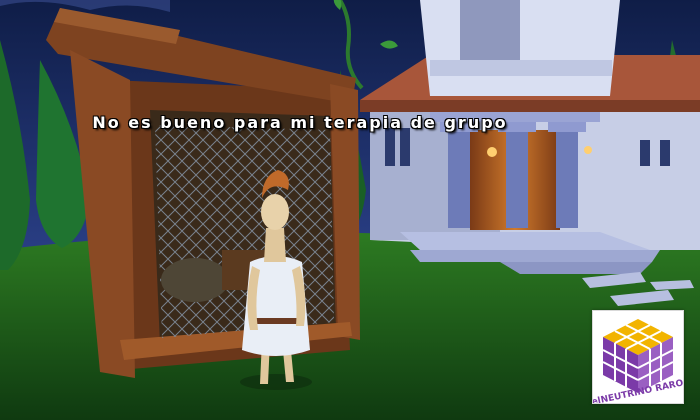 This screenshot has width=700, height=420. Describe the element at coordinates (638, 361) in the screenshot. I see `cube-logo-icon: elNEUTRINO RARO` at that location.